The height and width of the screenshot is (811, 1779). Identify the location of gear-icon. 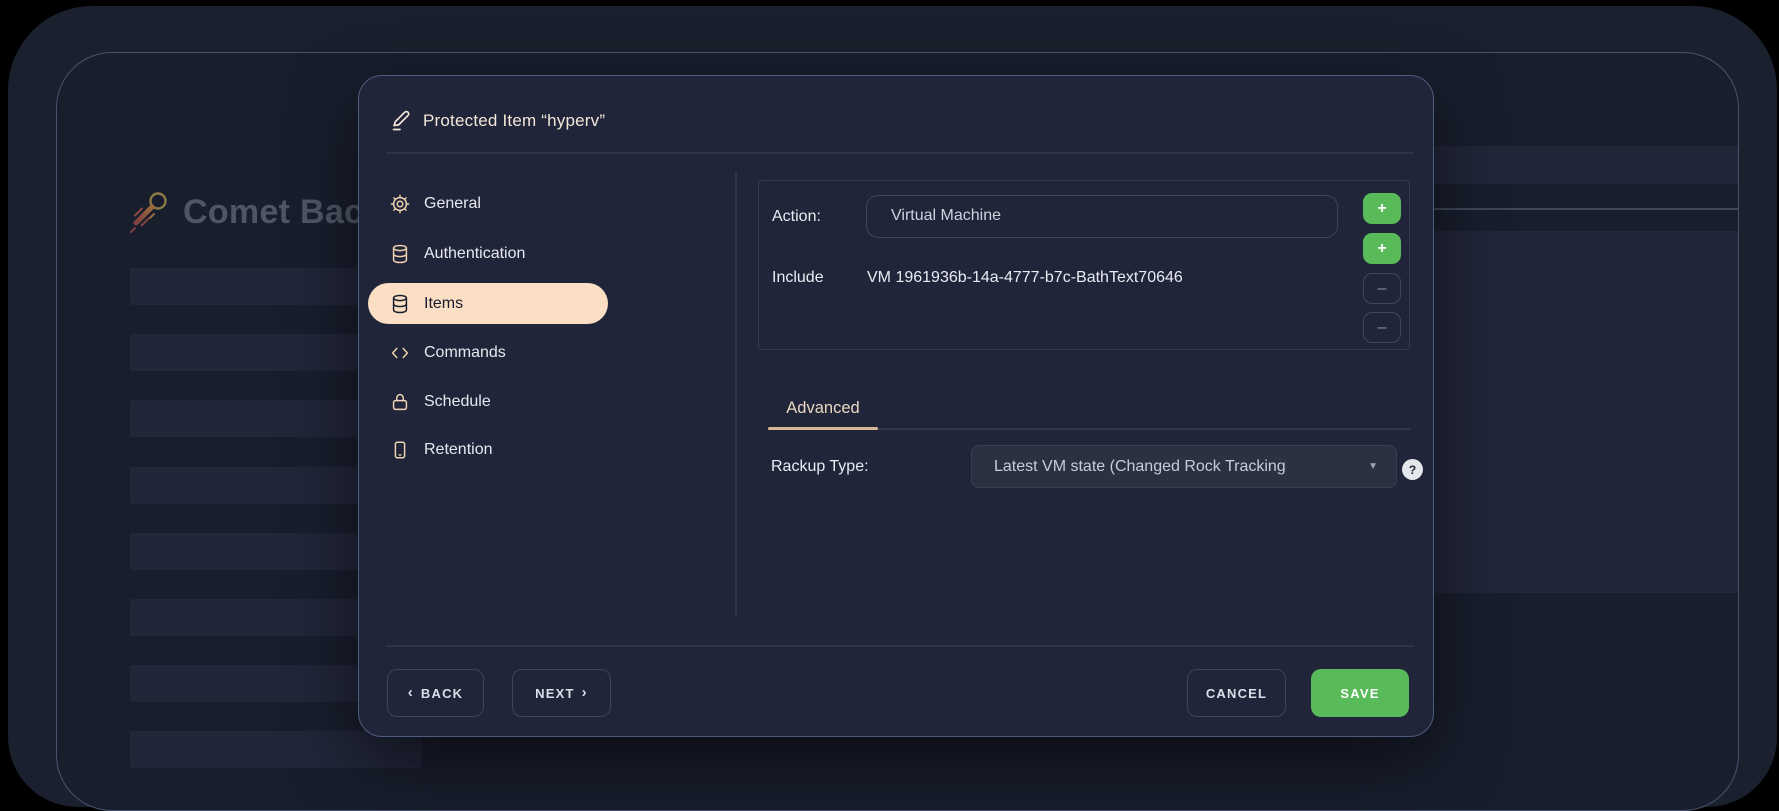
(400, 203).